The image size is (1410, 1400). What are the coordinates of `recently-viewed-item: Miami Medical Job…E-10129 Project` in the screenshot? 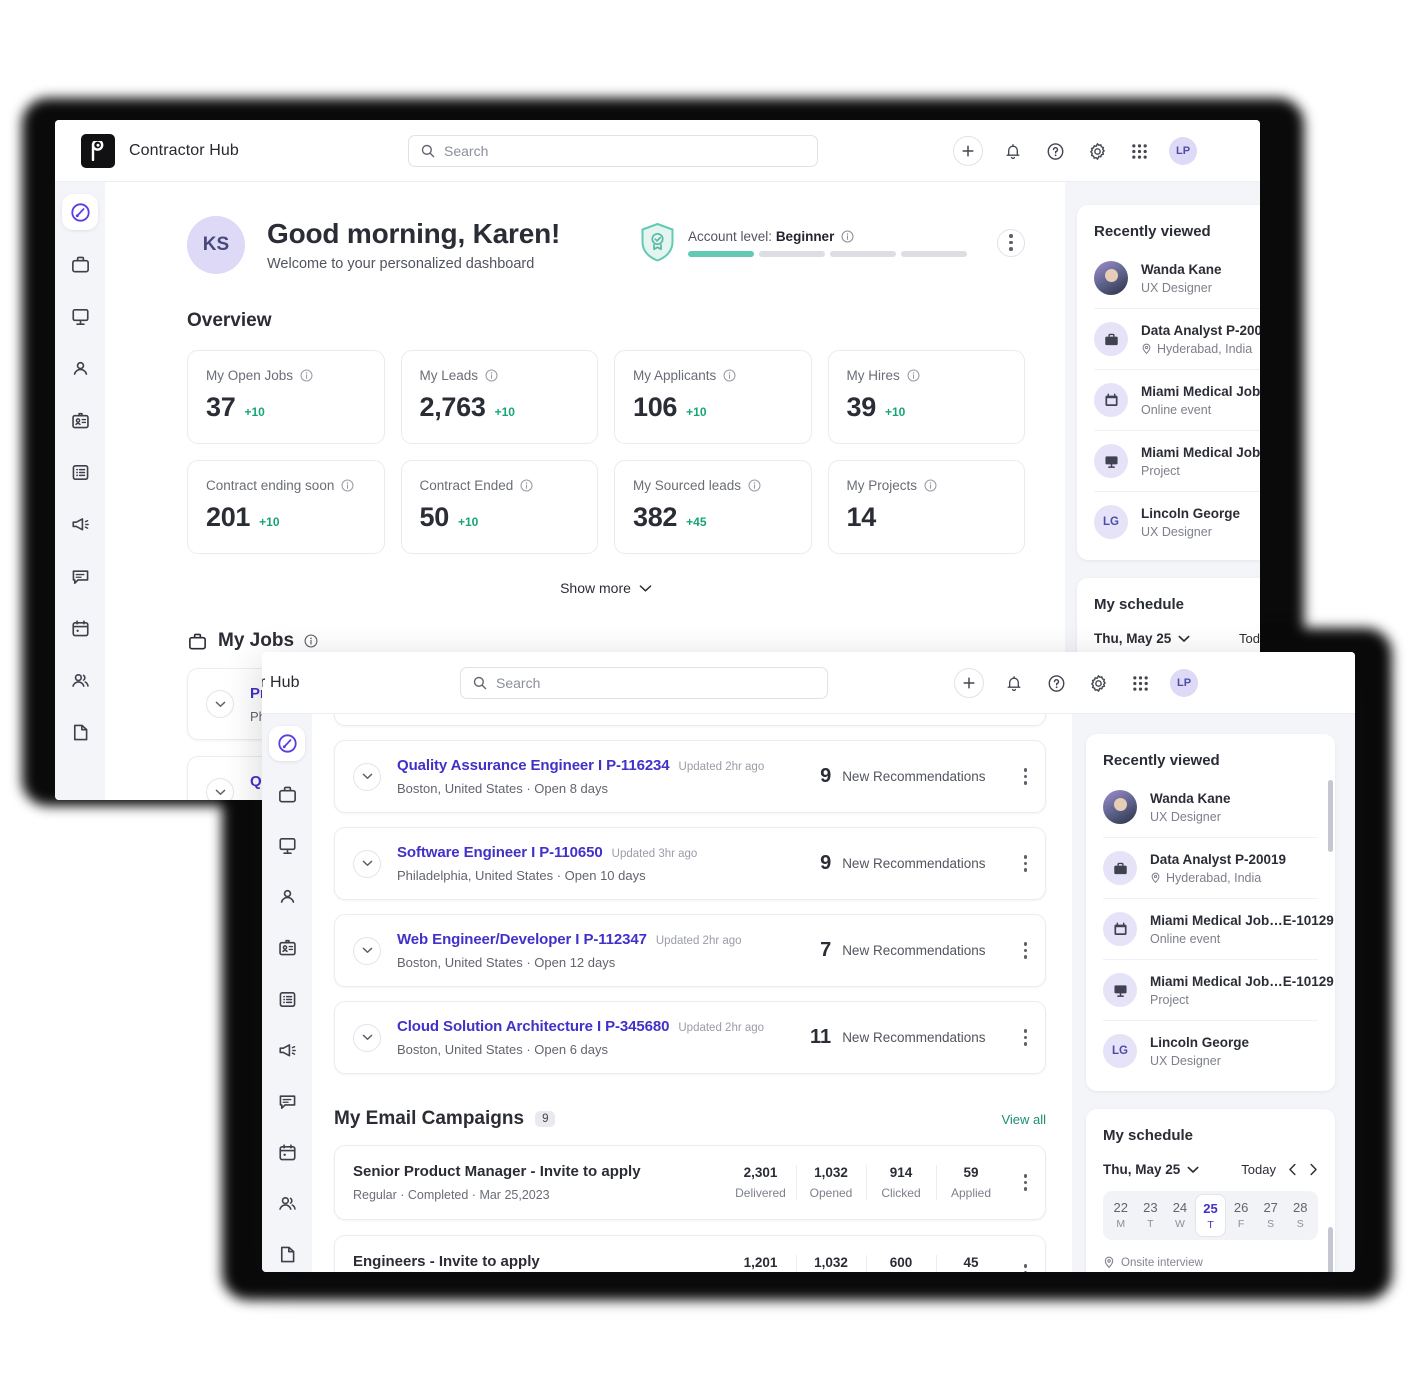 It's located at (1218, 989).